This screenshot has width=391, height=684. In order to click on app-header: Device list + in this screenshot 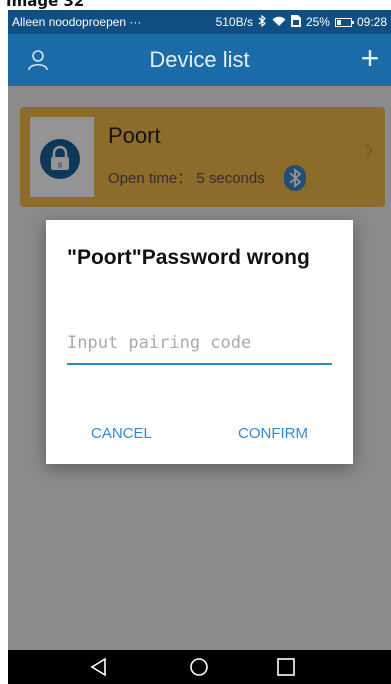, I will do `click(199, 60)`.